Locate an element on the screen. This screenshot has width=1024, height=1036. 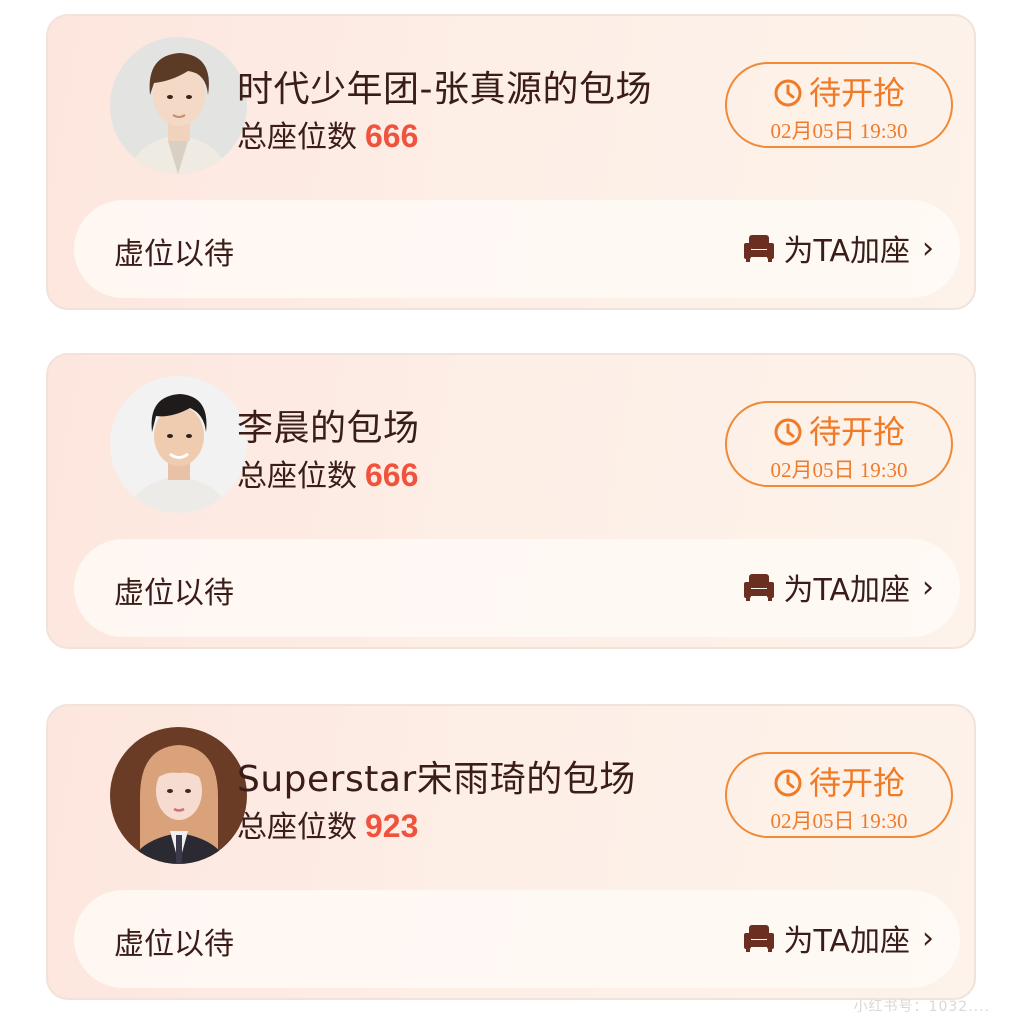
card-title: Superstar宋雨琦的包场 is located at coordinates (436, 779).